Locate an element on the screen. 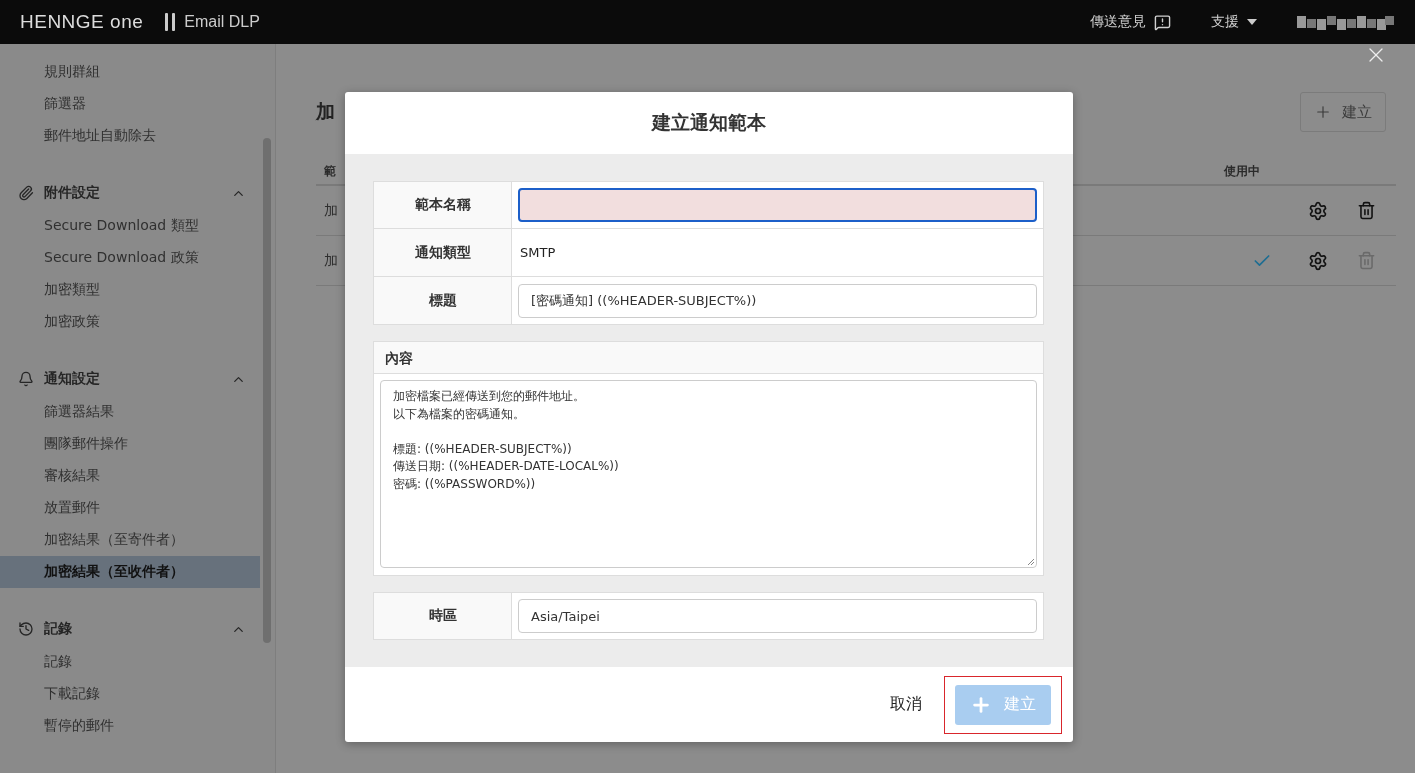  sidebar-section-header: 附件設定 is located at coordinates (130, 193).